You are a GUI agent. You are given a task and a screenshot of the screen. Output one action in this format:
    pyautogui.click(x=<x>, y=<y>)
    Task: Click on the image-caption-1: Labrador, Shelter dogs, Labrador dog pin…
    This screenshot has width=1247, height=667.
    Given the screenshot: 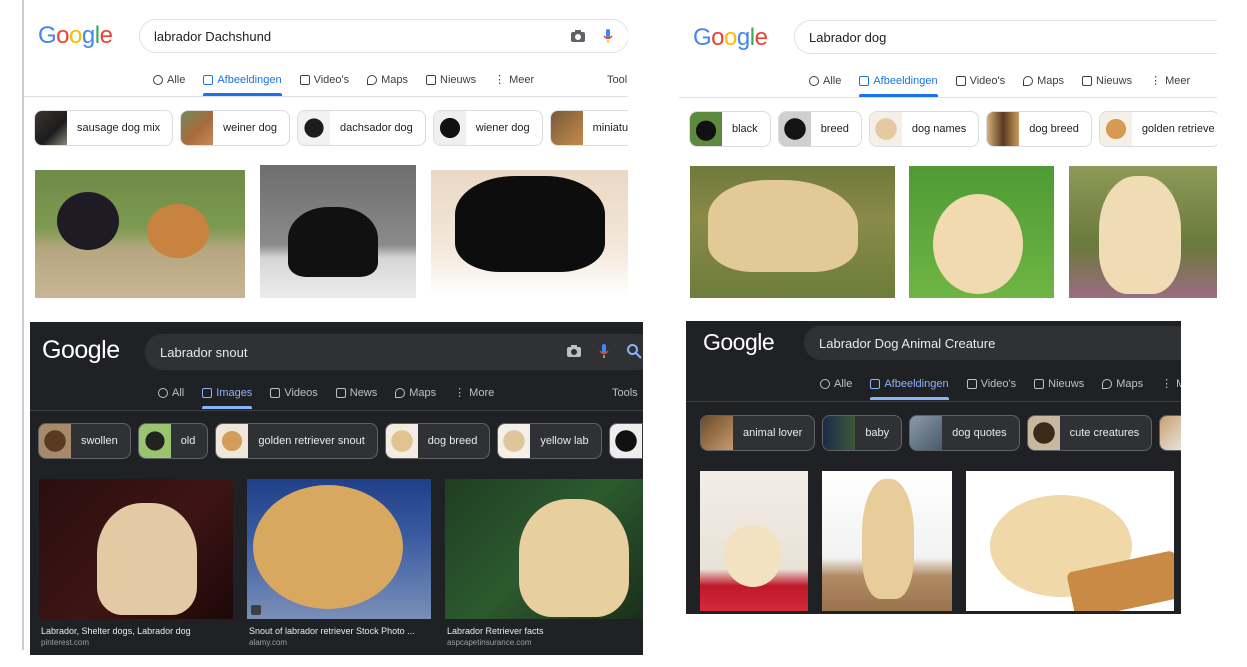 What is the action you would take?
    pyautogui.click(x=138, y=637)
    